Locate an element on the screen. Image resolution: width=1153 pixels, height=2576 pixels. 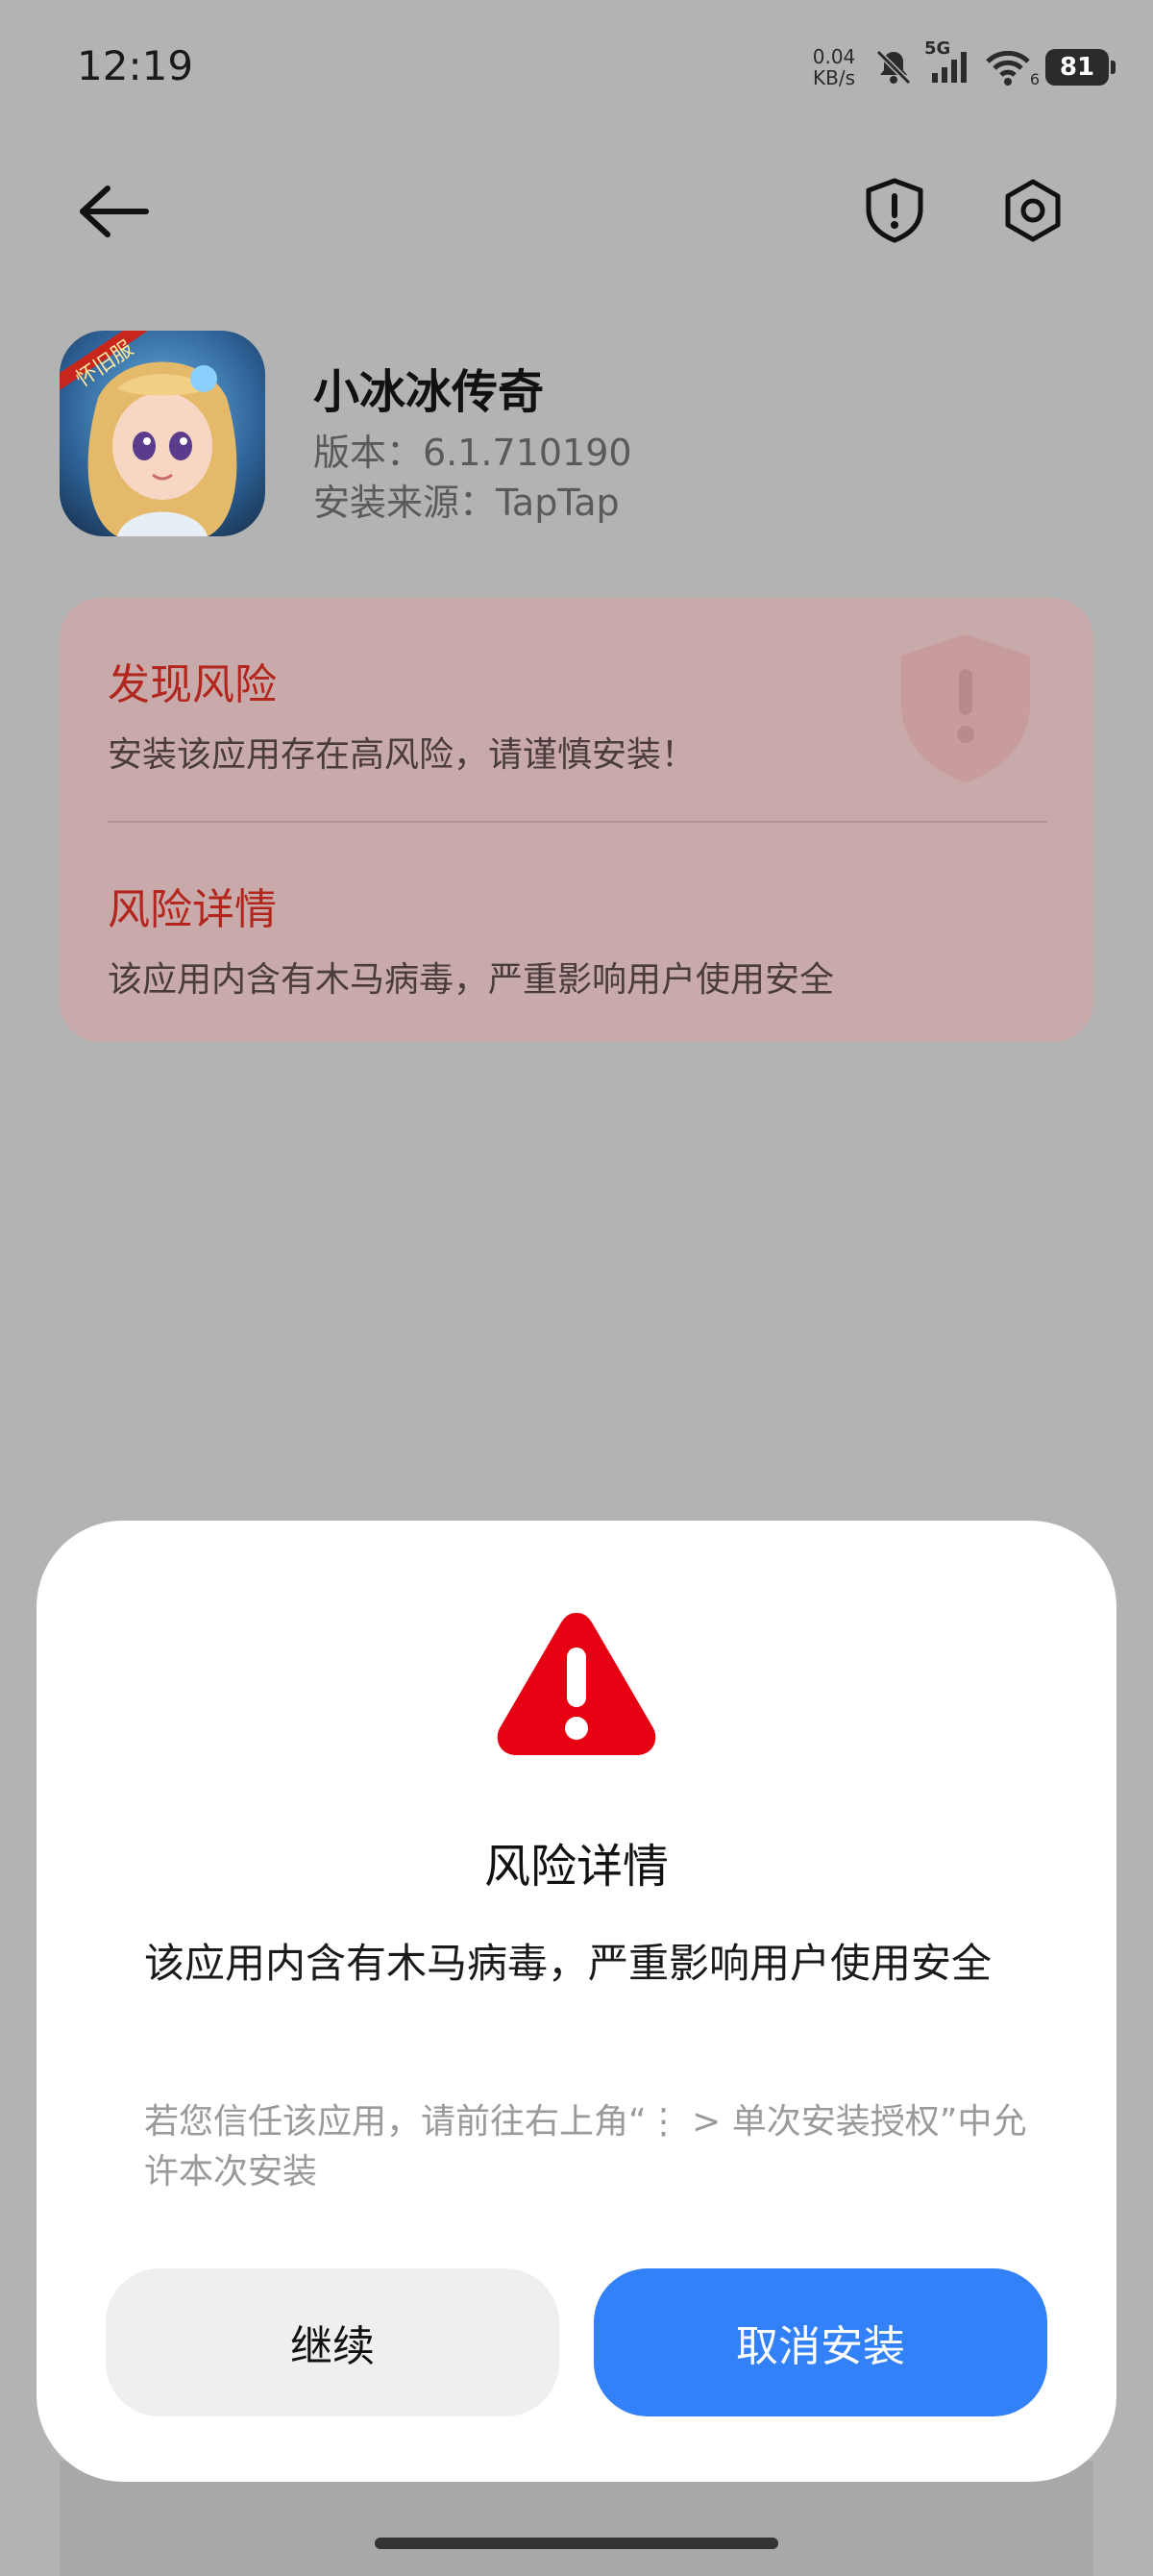
app-install-source: 安装来源：TapTap is located at coordinates (467, 503).